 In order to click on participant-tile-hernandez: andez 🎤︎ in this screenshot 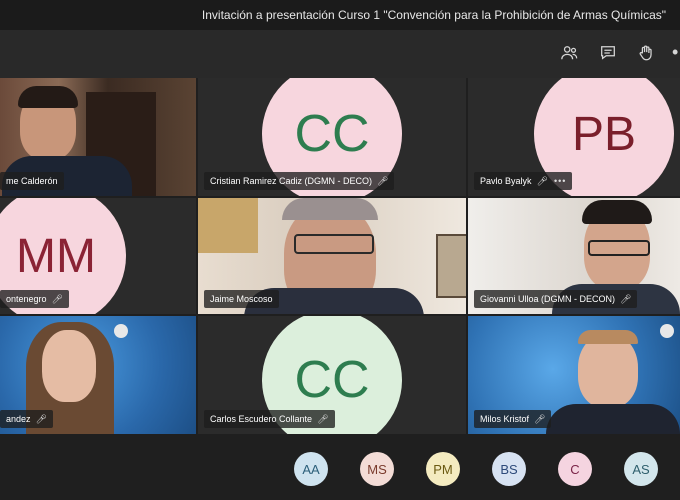, I will do `click(98, 375)`.